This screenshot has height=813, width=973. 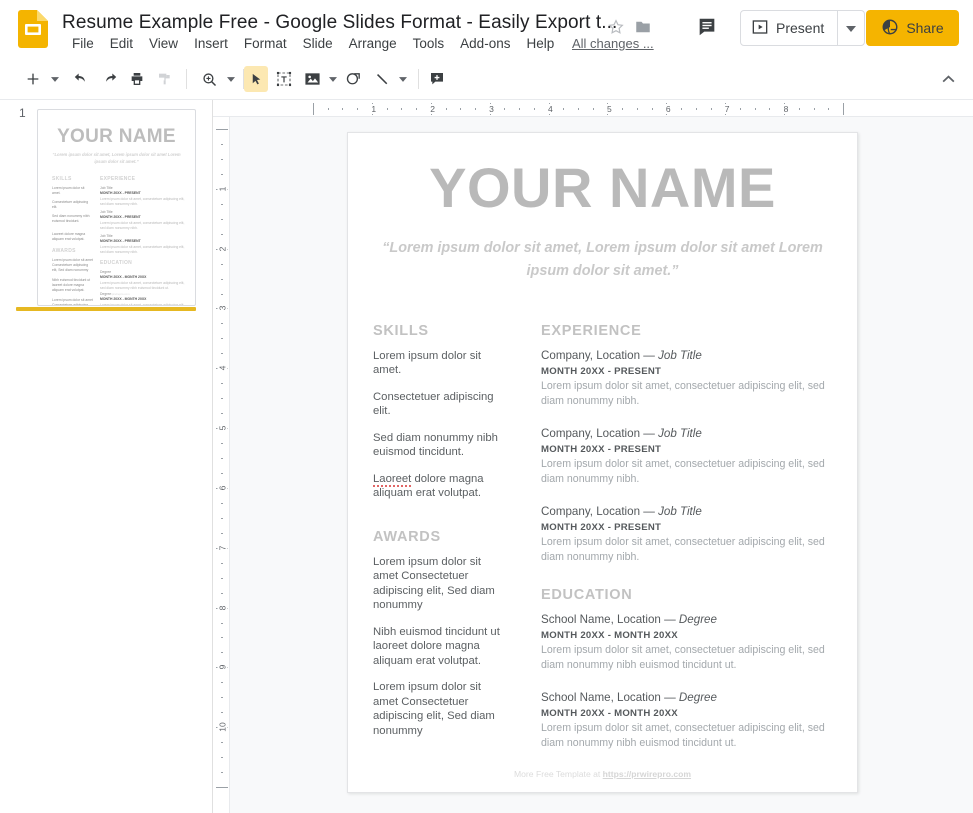 I want to click on education-entry-org: School Name, Location — Degree, so click(x=686, y=697).